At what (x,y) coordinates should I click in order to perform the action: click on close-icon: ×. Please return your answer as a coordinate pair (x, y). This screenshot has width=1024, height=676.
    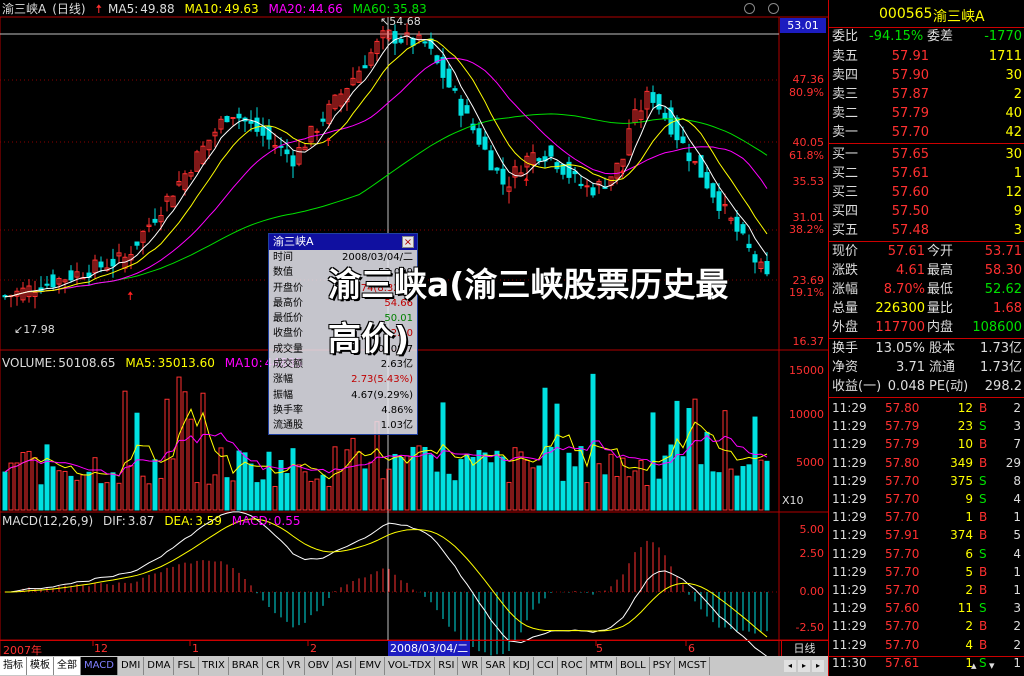
    Looking at the image, I should click on (408, 242).